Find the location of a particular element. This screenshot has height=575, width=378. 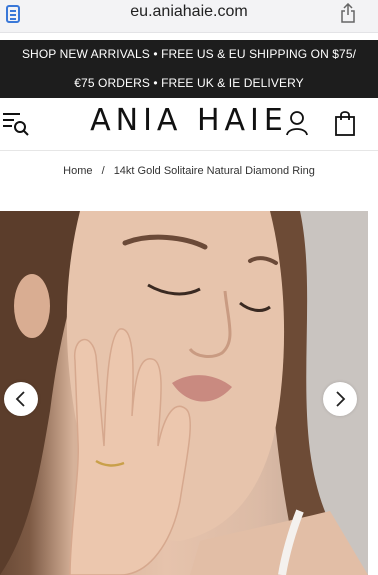

brand-logo: ANIA HAIE is located at coordinates (189, 120).